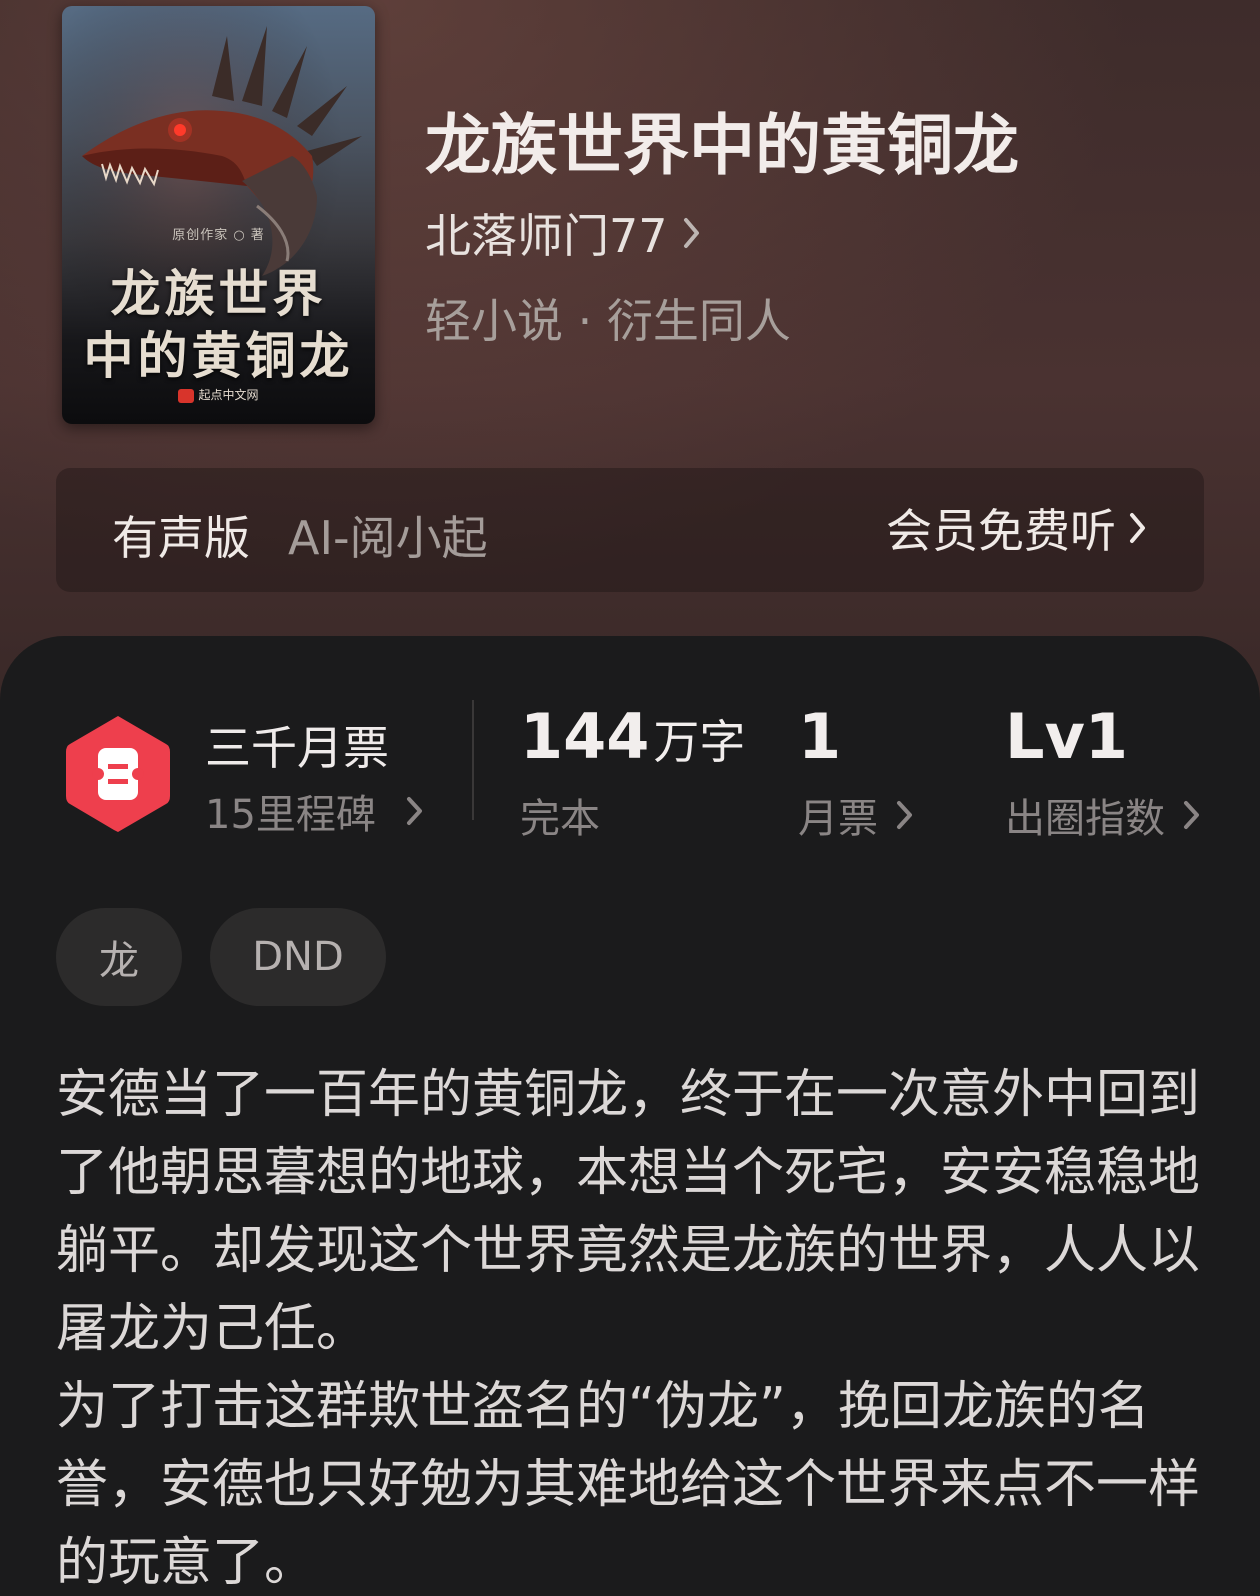  I want to click on cover-title-line2: 中的黄铜龙, so click(218, 355).